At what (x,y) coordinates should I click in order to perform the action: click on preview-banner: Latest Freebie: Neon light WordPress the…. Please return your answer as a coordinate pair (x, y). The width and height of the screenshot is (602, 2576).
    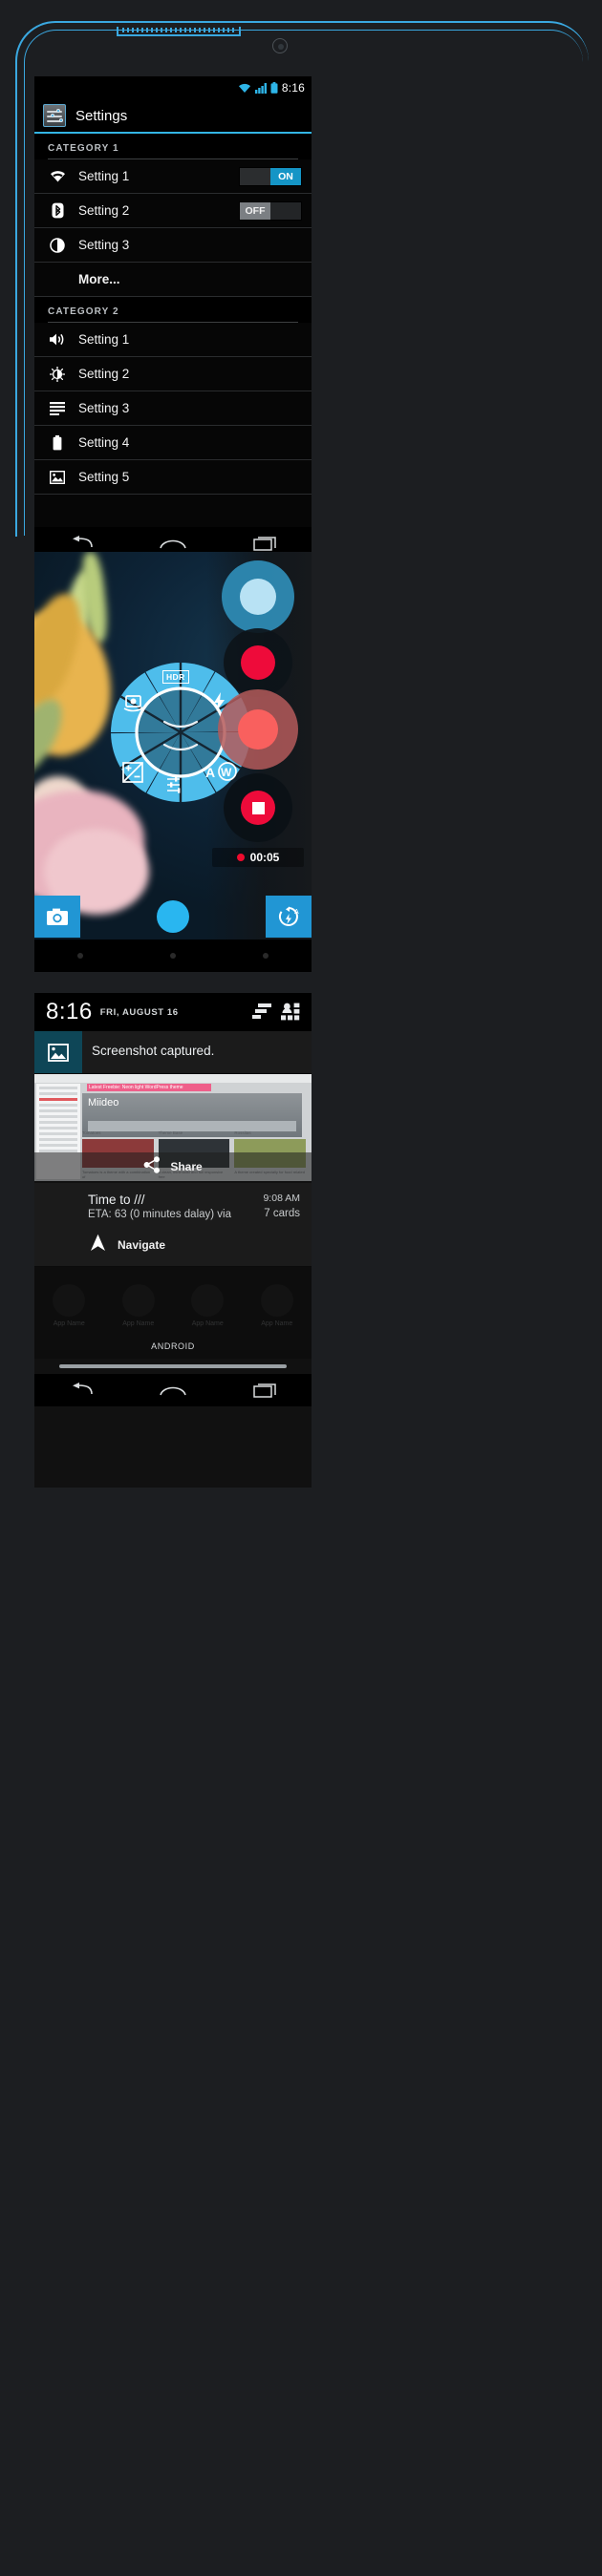
    Looking at the image, I should click on (149, 1087).